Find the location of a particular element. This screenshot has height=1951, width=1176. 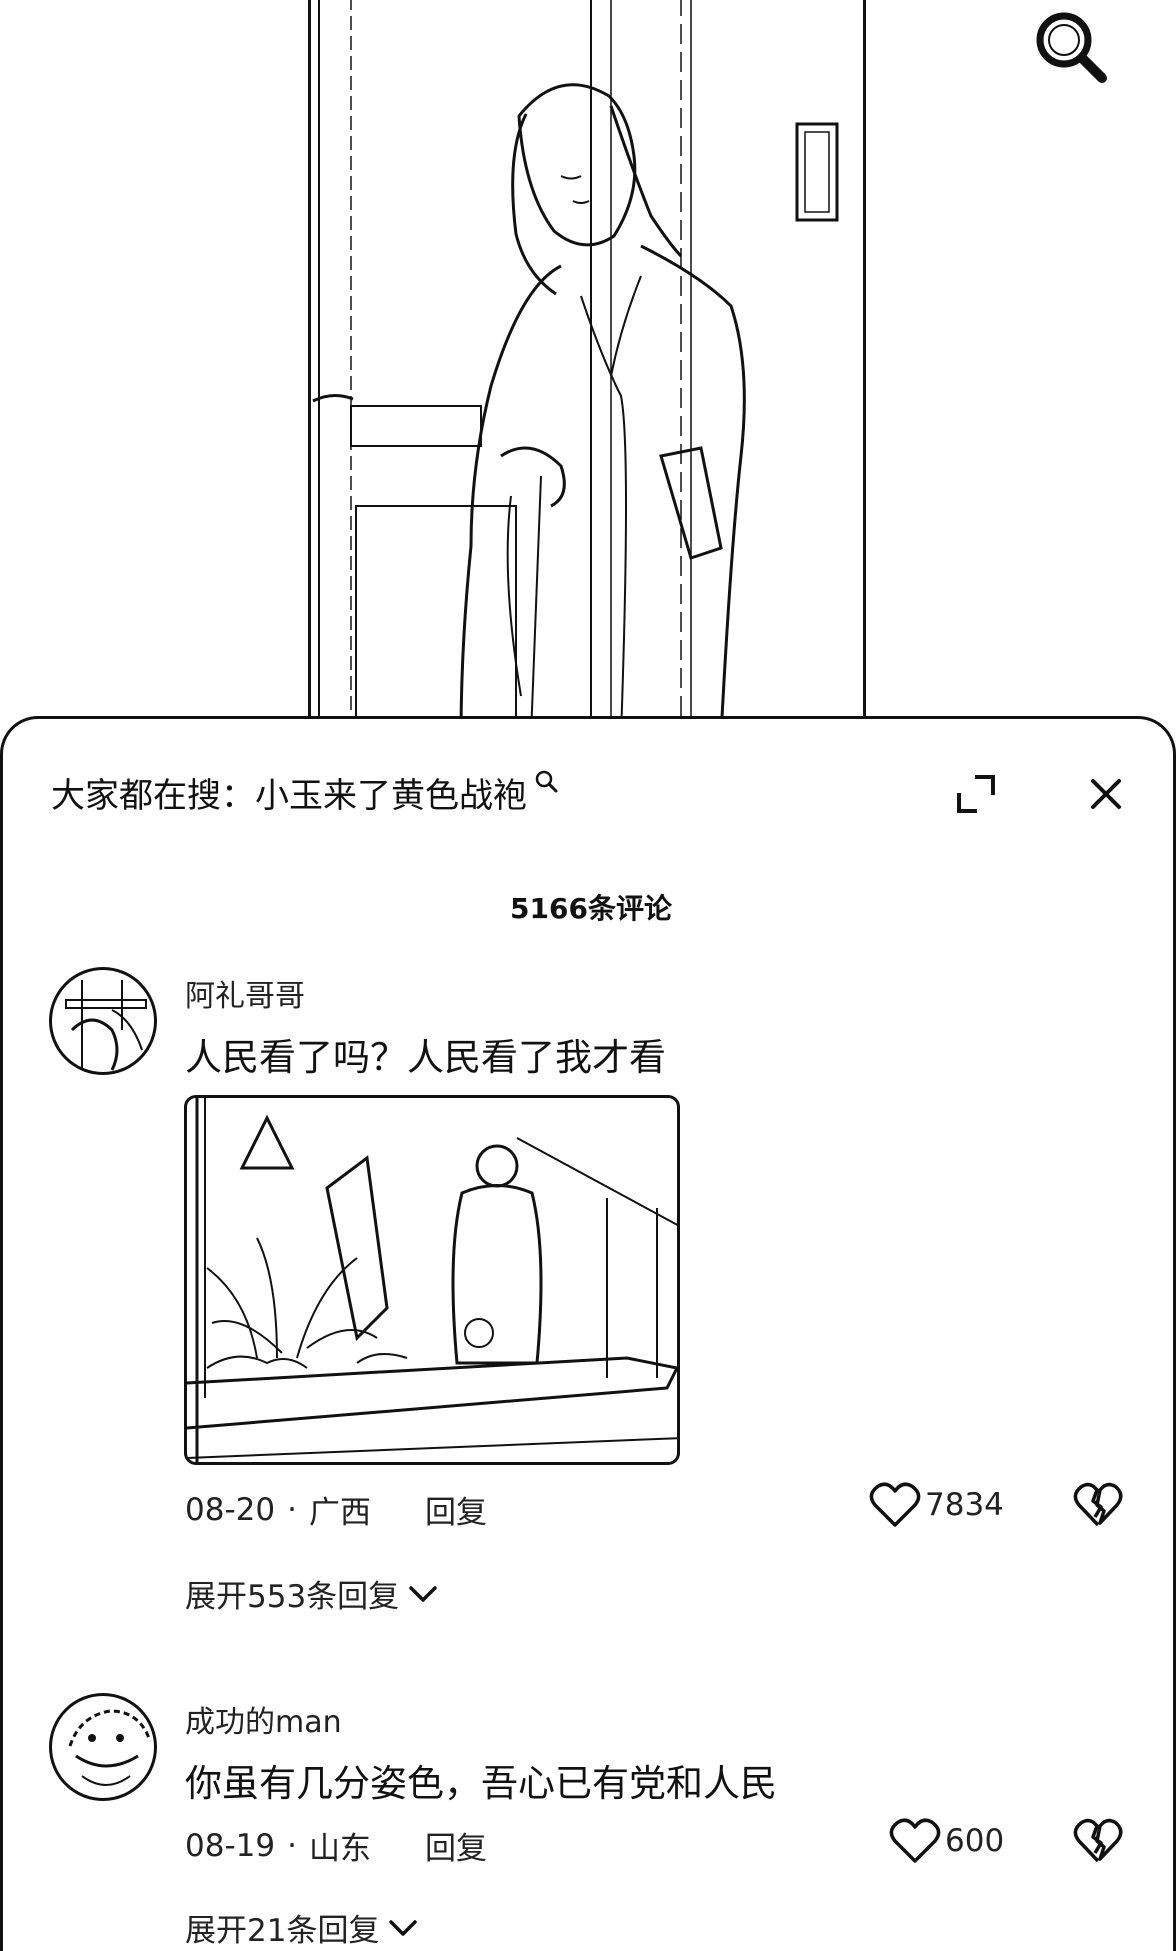

search-button is located at coordinates (1070, 46).